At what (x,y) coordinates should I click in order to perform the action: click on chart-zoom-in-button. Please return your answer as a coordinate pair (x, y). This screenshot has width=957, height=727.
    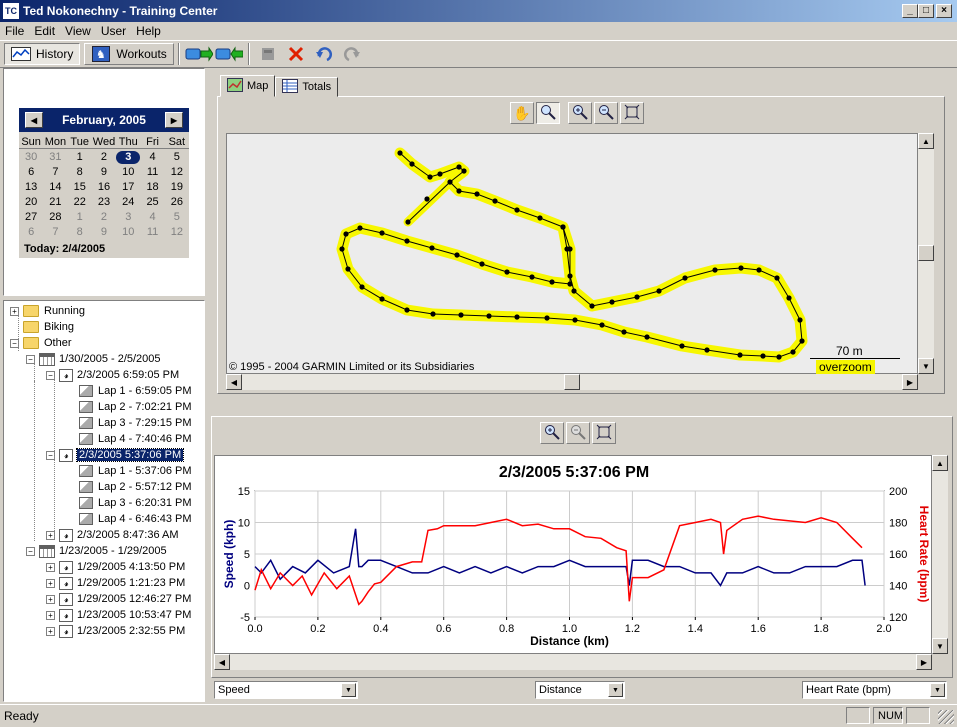
    Looking at the image, I should click on (552, 433).